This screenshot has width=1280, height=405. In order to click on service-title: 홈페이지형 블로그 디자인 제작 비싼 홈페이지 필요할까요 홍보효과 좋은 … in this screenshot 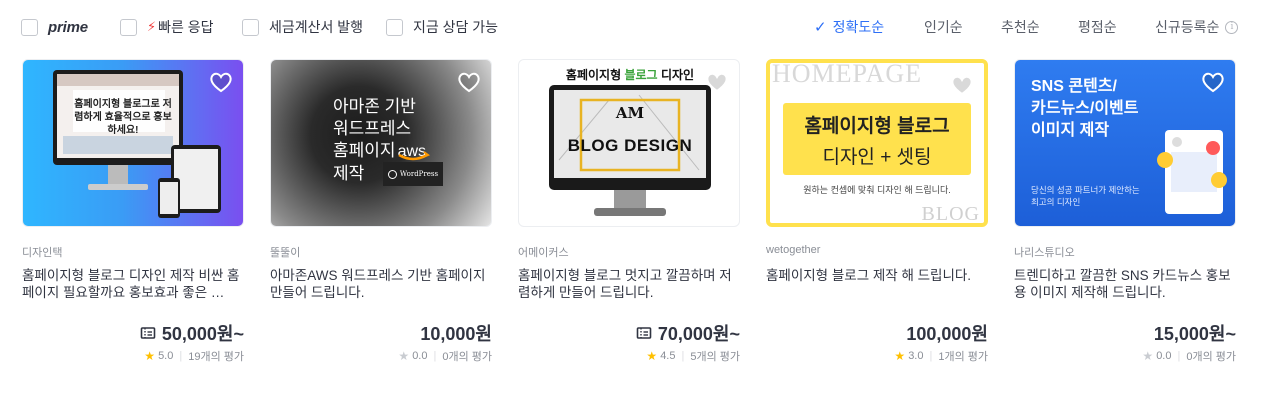, I will do `click(133, 284)`.